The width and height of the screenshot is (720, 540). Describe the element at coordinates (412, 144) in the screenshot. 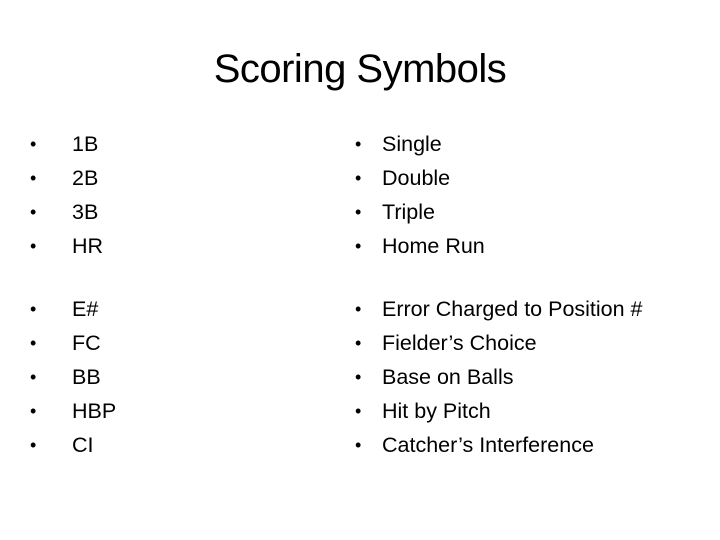

I see `meaning: Single` at that location.